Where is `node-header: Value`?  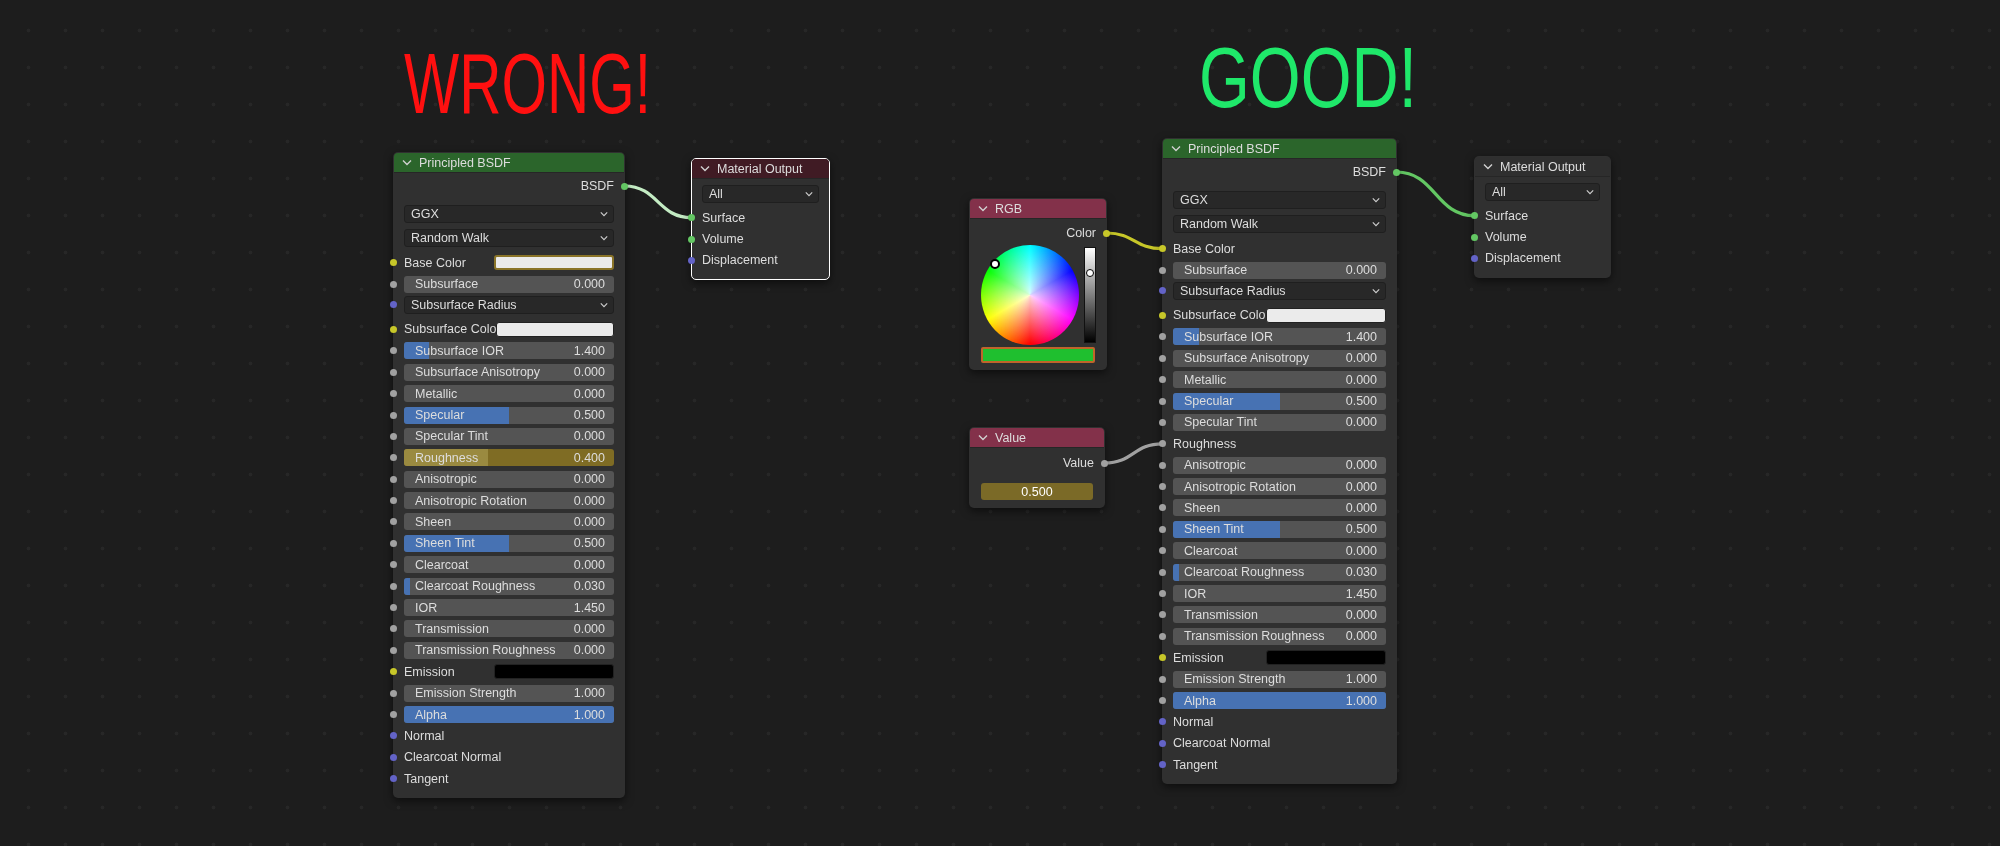 node-header: Value is located at coordinates (1037, 438).